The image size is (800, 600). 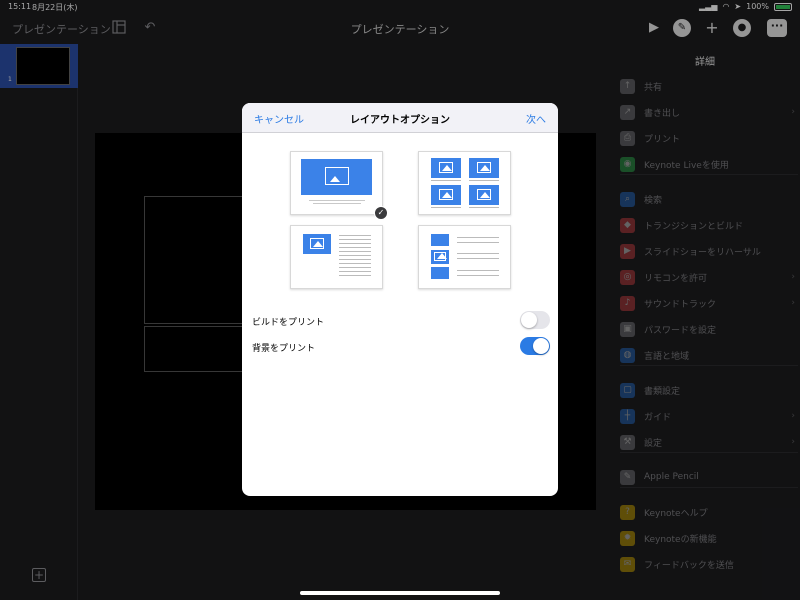 I want to click on layout-option-with-notes, so click(x=336, y=257).